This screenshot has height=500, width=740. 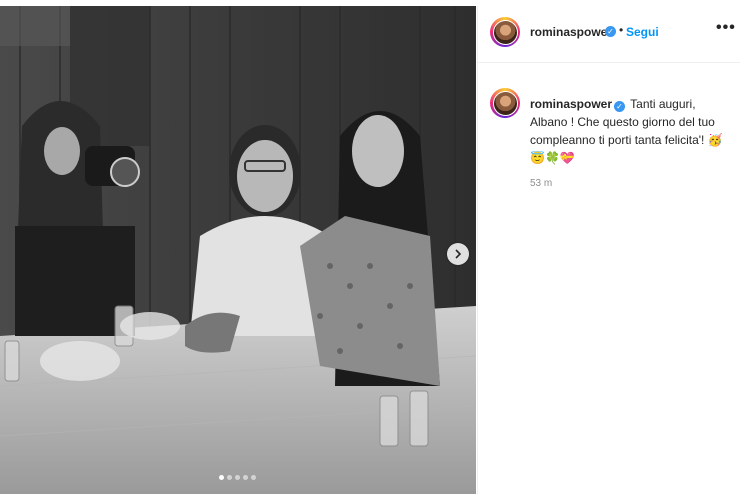 What do you see at coordinates (571, 104) in the screenshot?
I see `caption-username: rominaspower` at bounding box center [571, 104].